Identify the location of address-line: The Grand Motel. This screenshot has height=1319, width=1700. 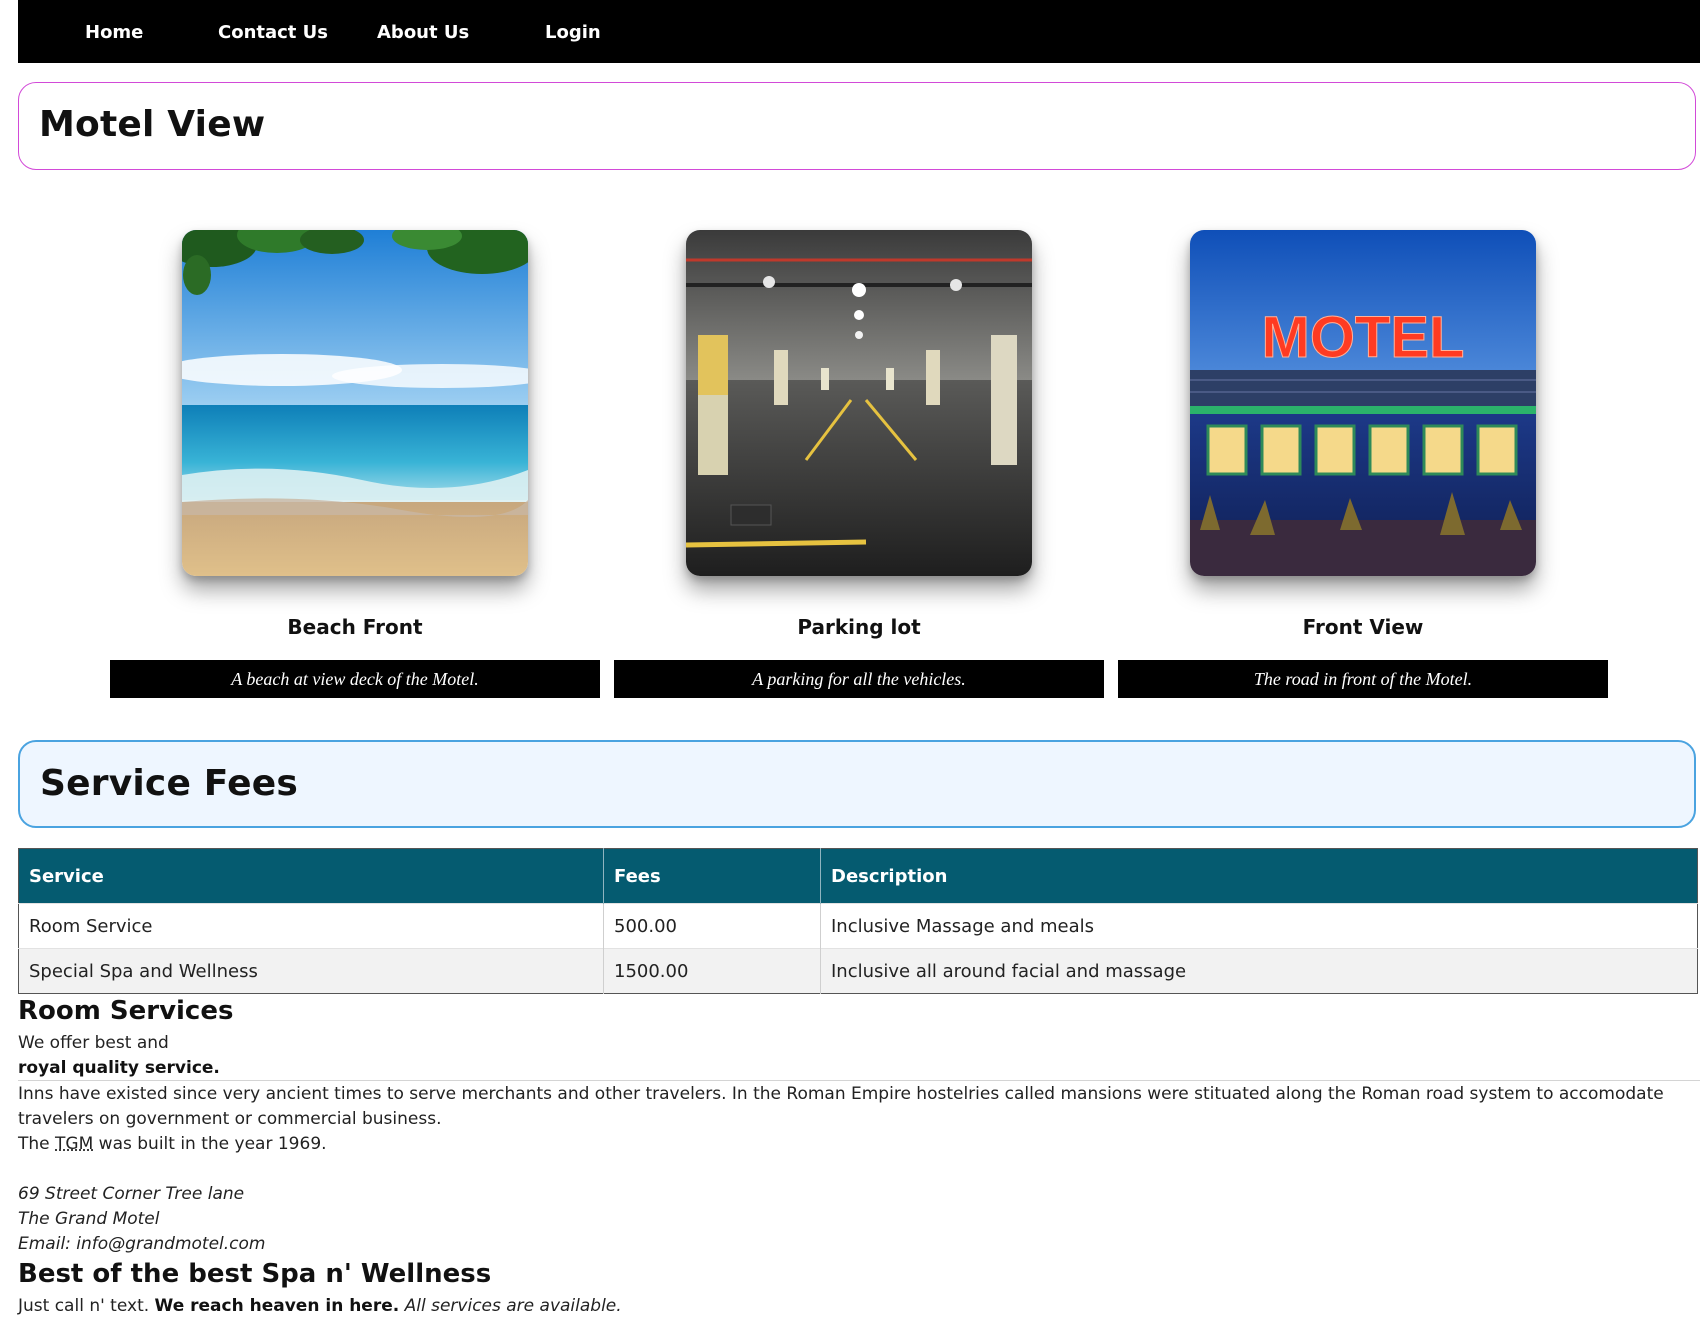
(89, 1219).